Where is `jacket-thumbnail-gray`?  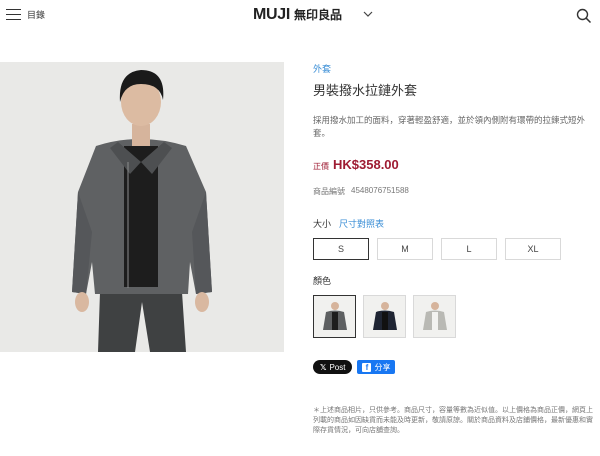
jacket-thumbnail-gray is located at coordinates (334, 315).